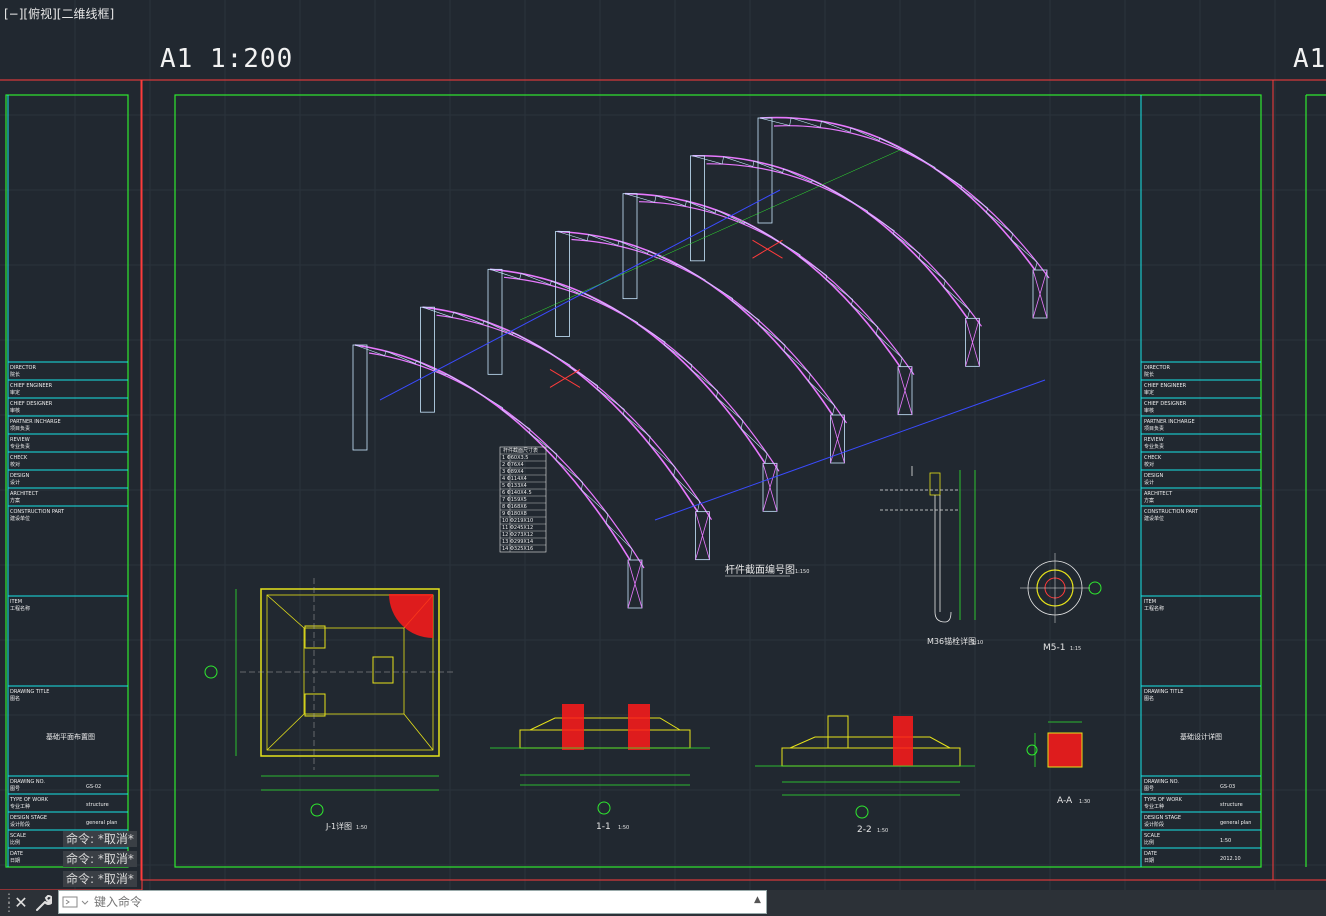 The image size is (1326, 916). What do you see at coordinates (338, 826) in the screenshot?
I see `caption-j1: J-1详图` at bounding box center [338, 826].